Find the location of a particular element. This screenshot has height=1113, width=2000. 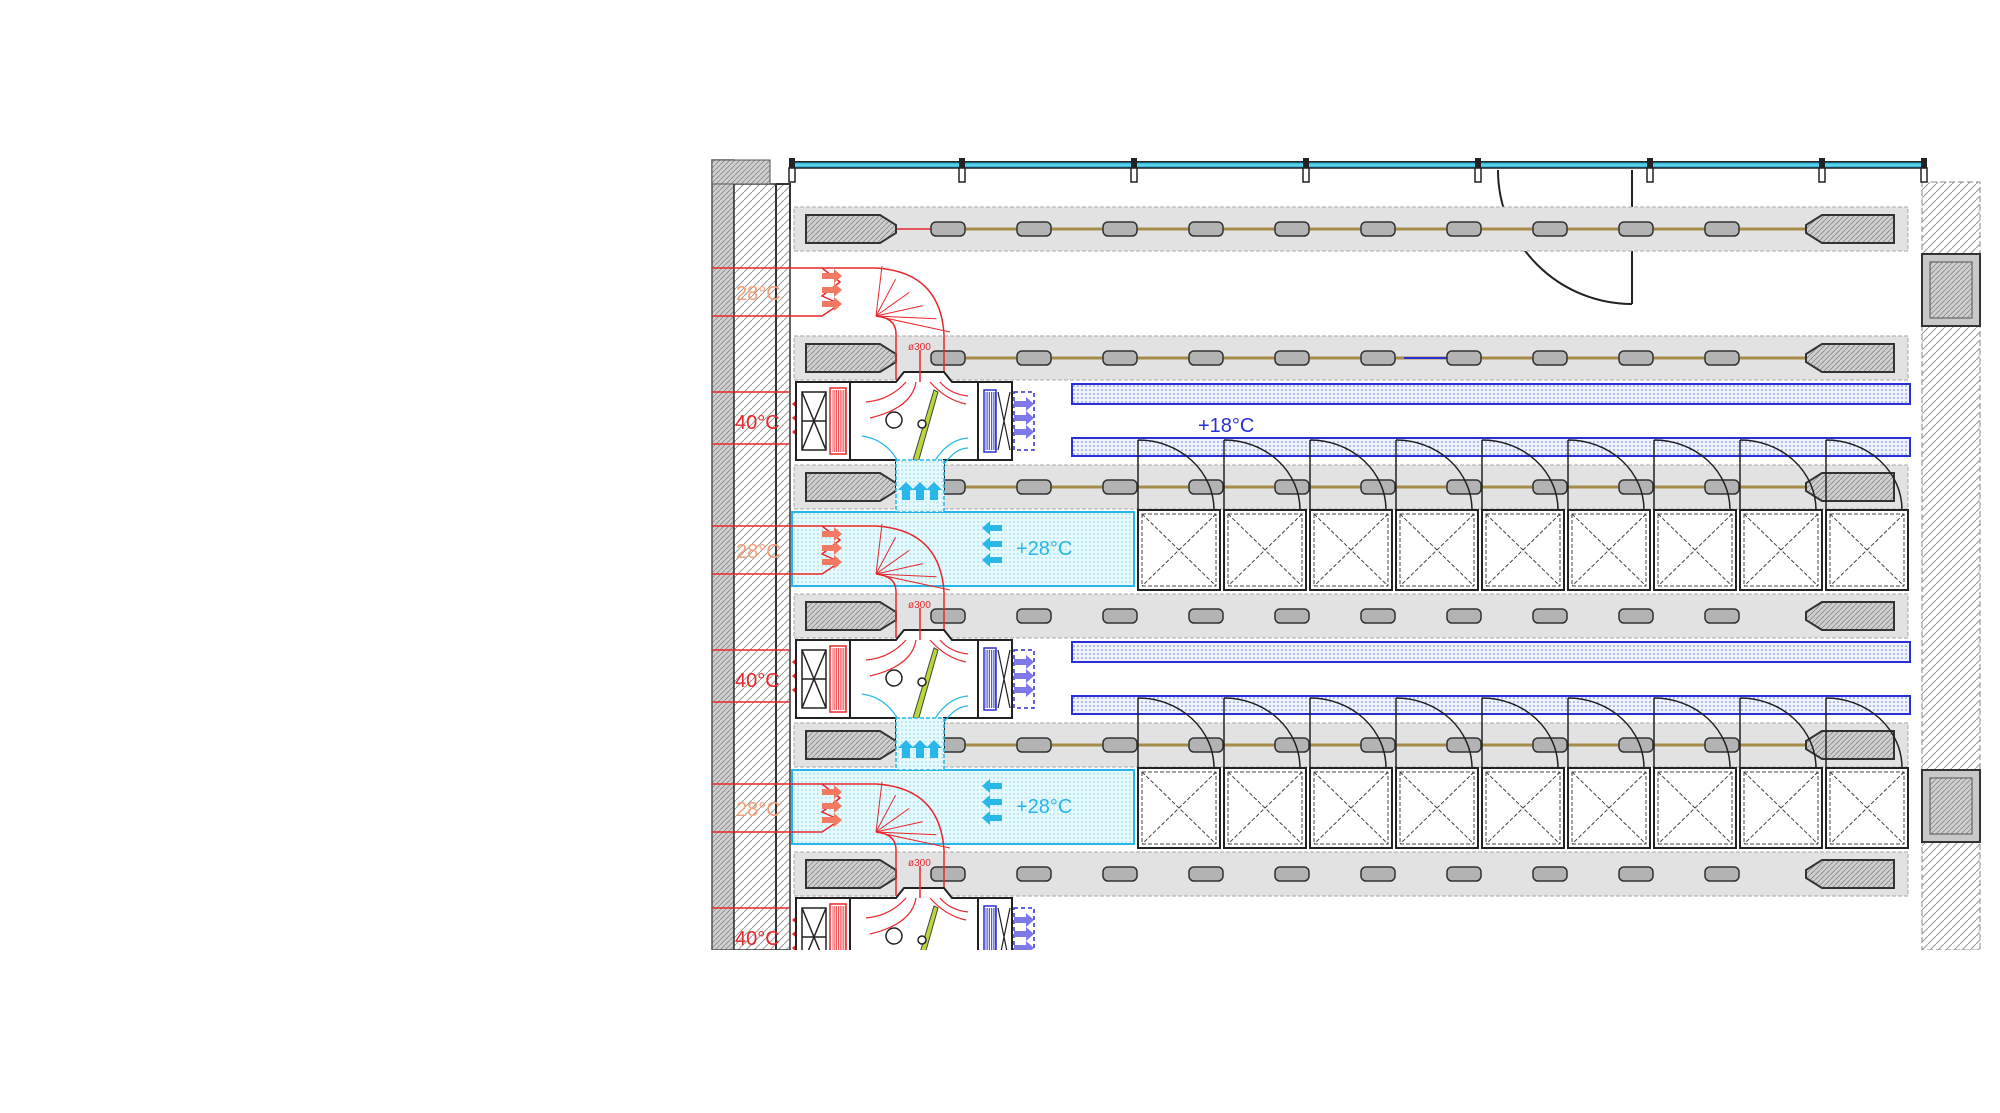

right-wall is located at coordinates (1951, 566).